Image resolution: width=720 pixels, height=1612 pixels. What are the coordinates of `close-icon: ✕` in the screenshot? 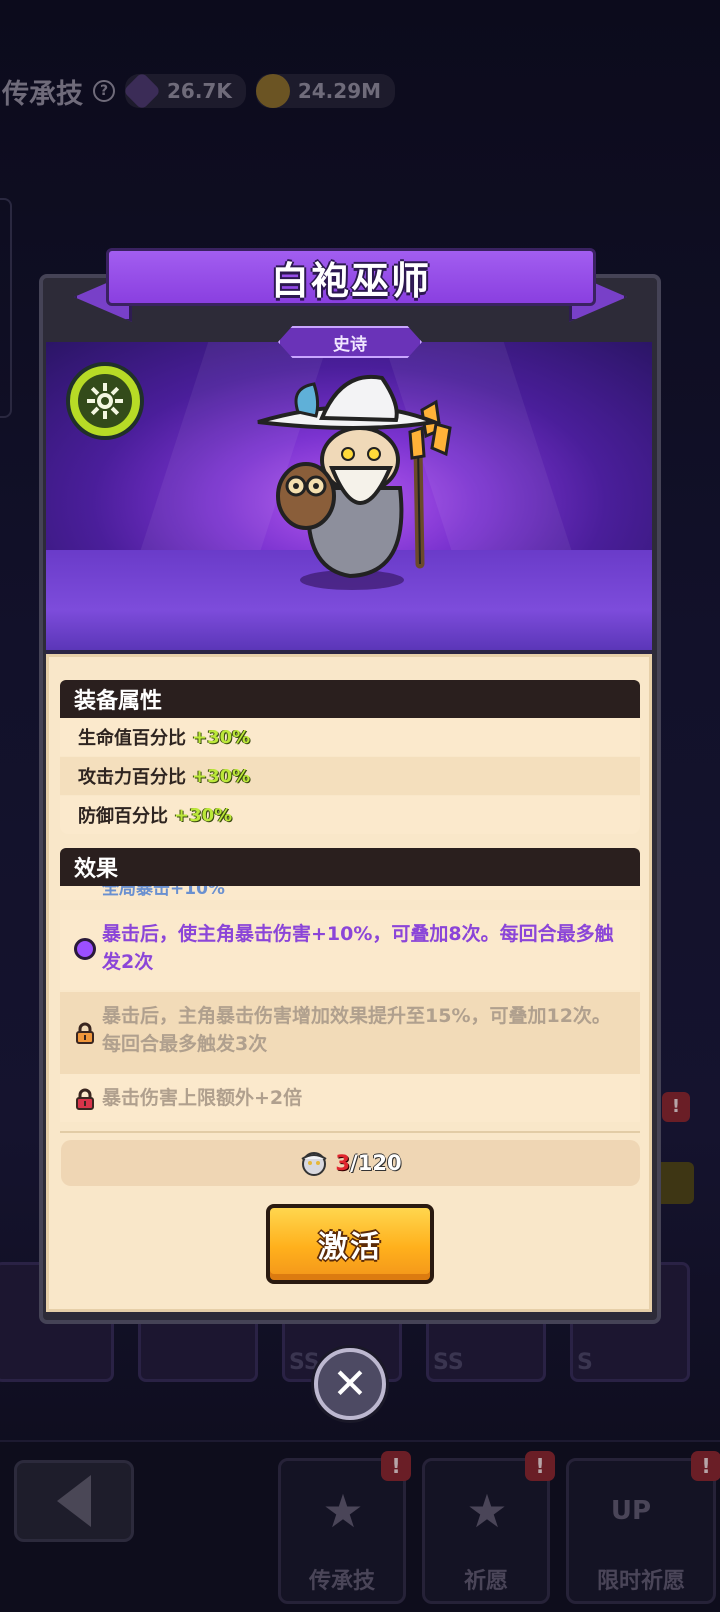 It's located at (350, 1383).